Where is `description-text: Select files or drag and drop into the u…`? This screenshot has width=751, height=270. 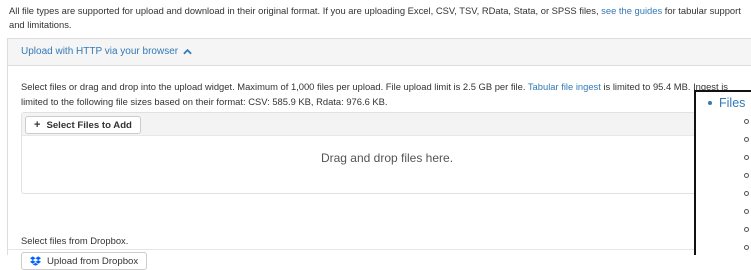
description-text: Select files or drag and drop into the u… is located at coordinates (274, 86).